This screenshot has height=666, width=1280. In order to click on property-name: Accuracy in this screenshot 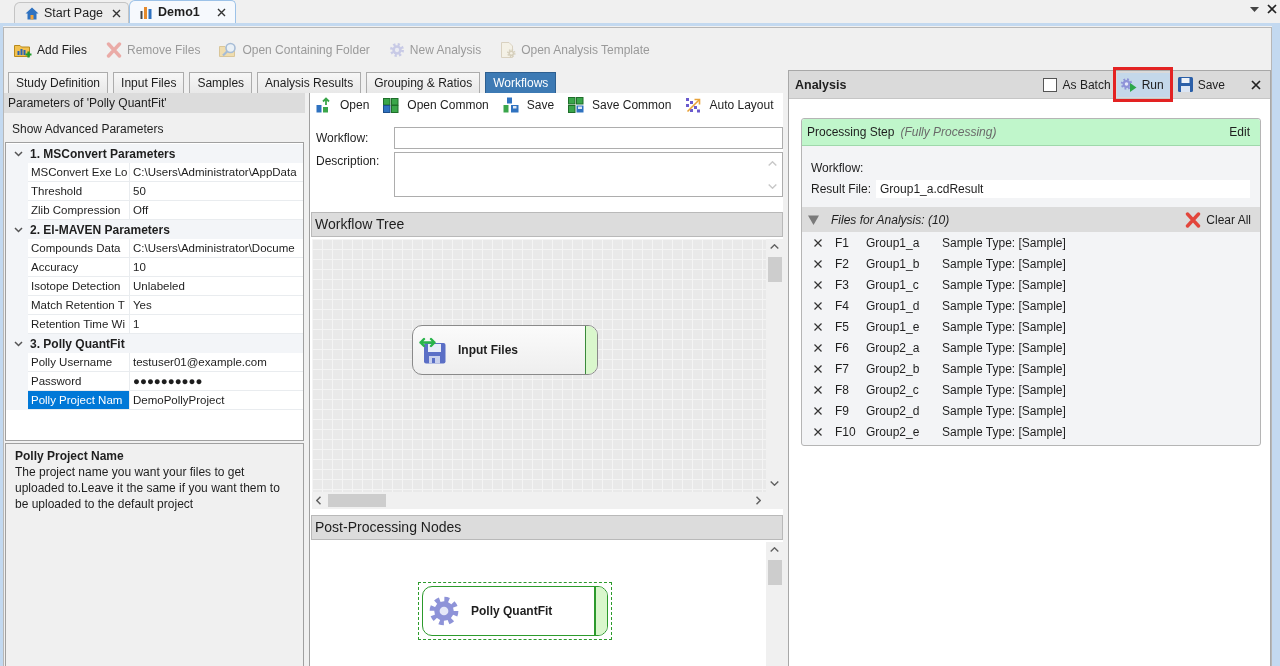, I will do `click(79, 267)`.